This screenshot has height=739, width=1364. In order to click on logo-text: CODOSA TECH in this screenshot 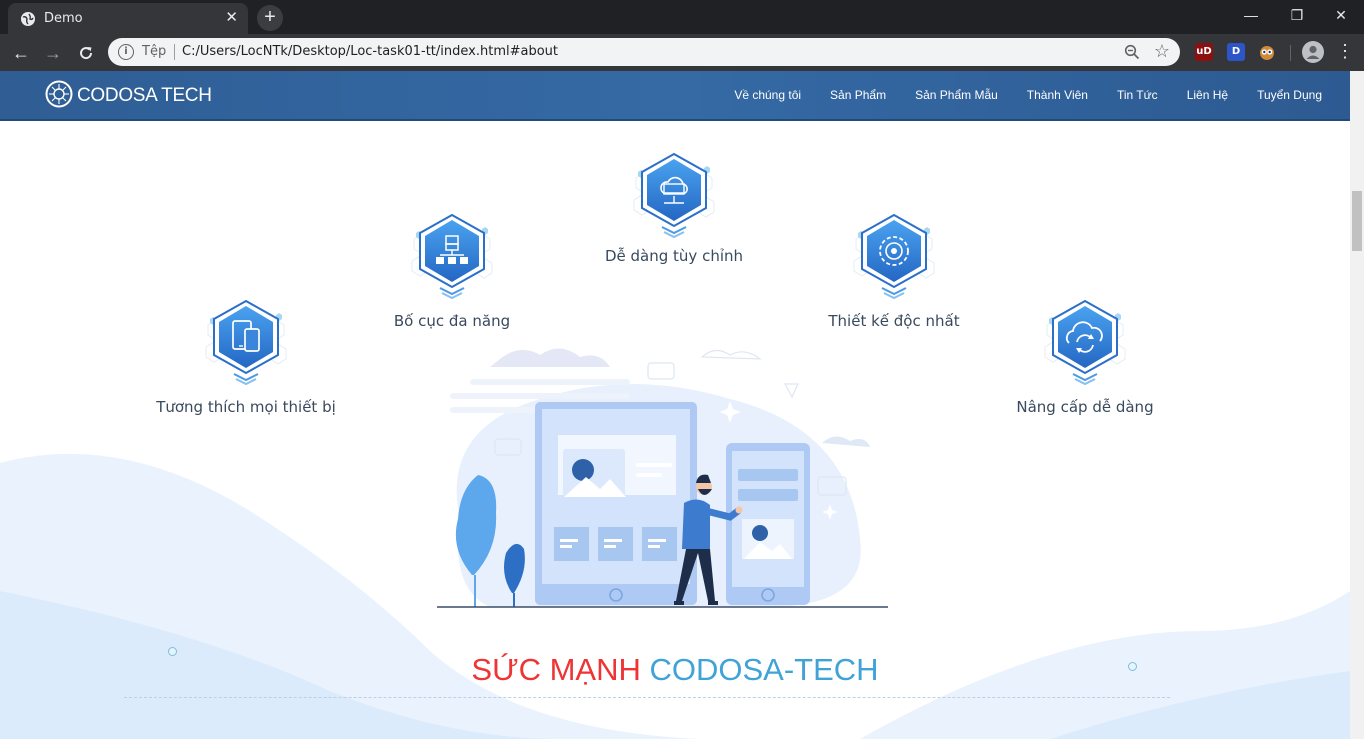, I will do `click(144, 96)`.